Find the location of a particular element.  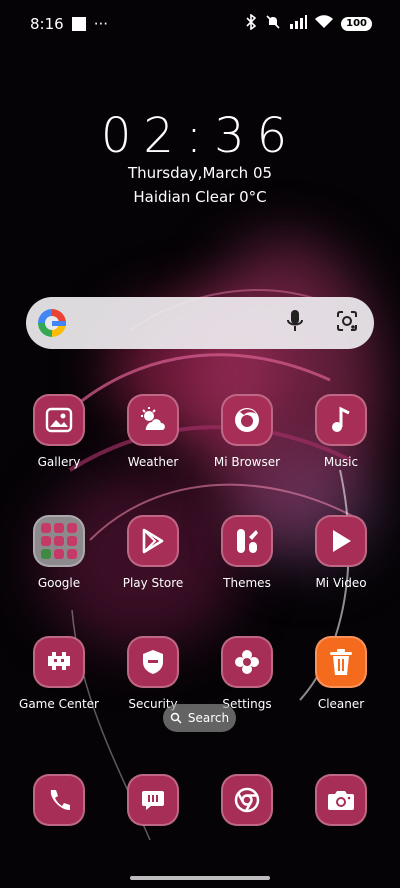

app-game-center: Game Center is located at coordinates (59, 673).